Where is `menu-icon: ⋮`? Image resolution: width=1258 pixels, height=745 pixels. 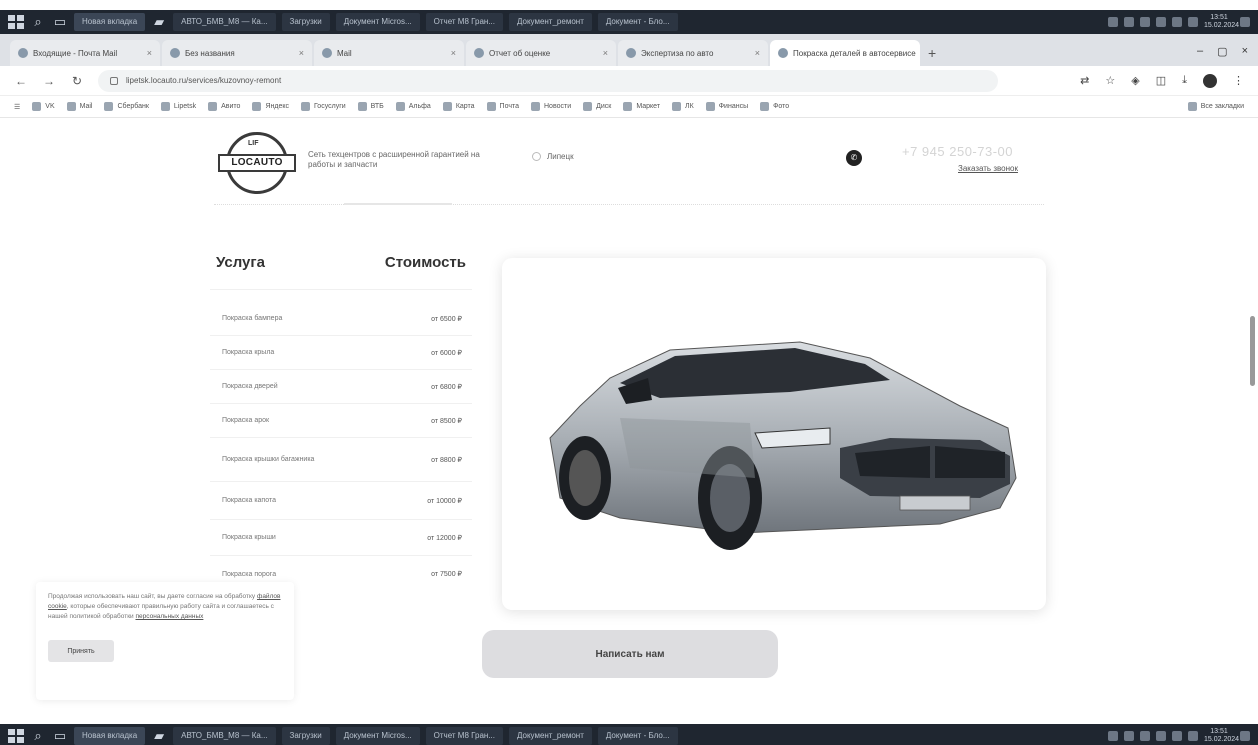 menu-icon: ⋮ is located at coordinates (1238, 80).